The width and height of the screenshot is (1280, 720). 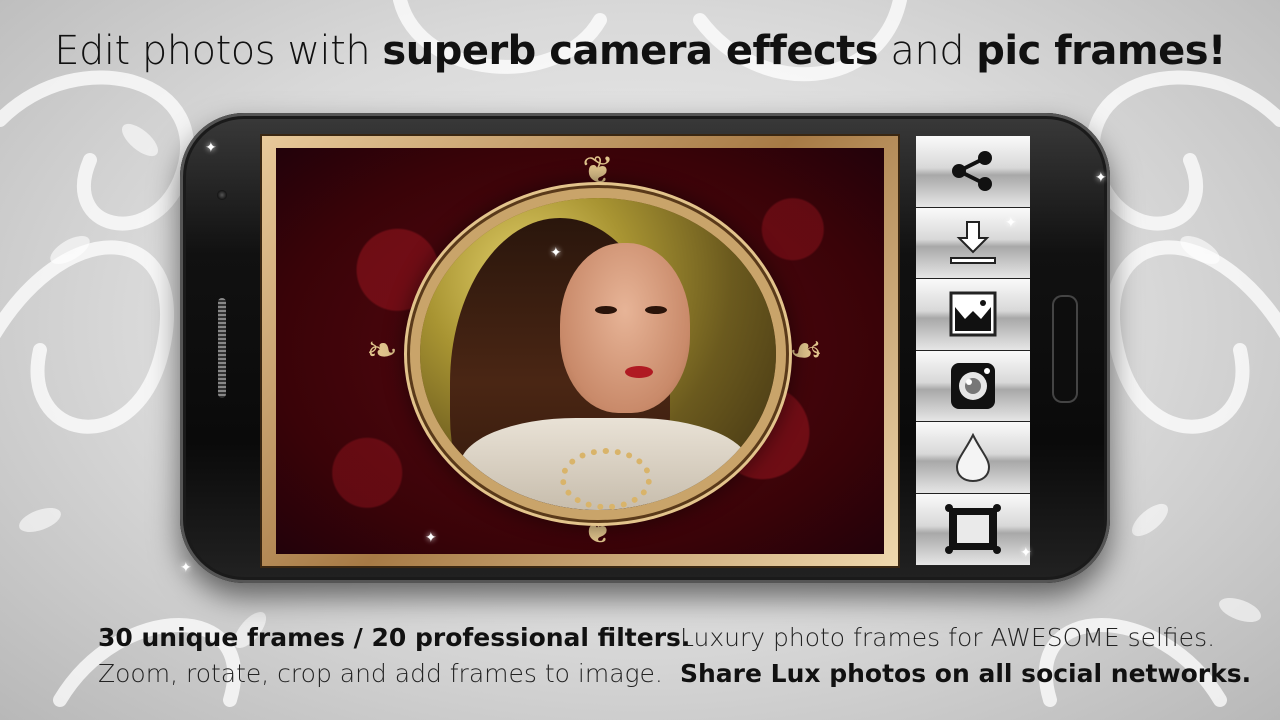 I want to click on portrait-photo, so click(x=598, y=354).